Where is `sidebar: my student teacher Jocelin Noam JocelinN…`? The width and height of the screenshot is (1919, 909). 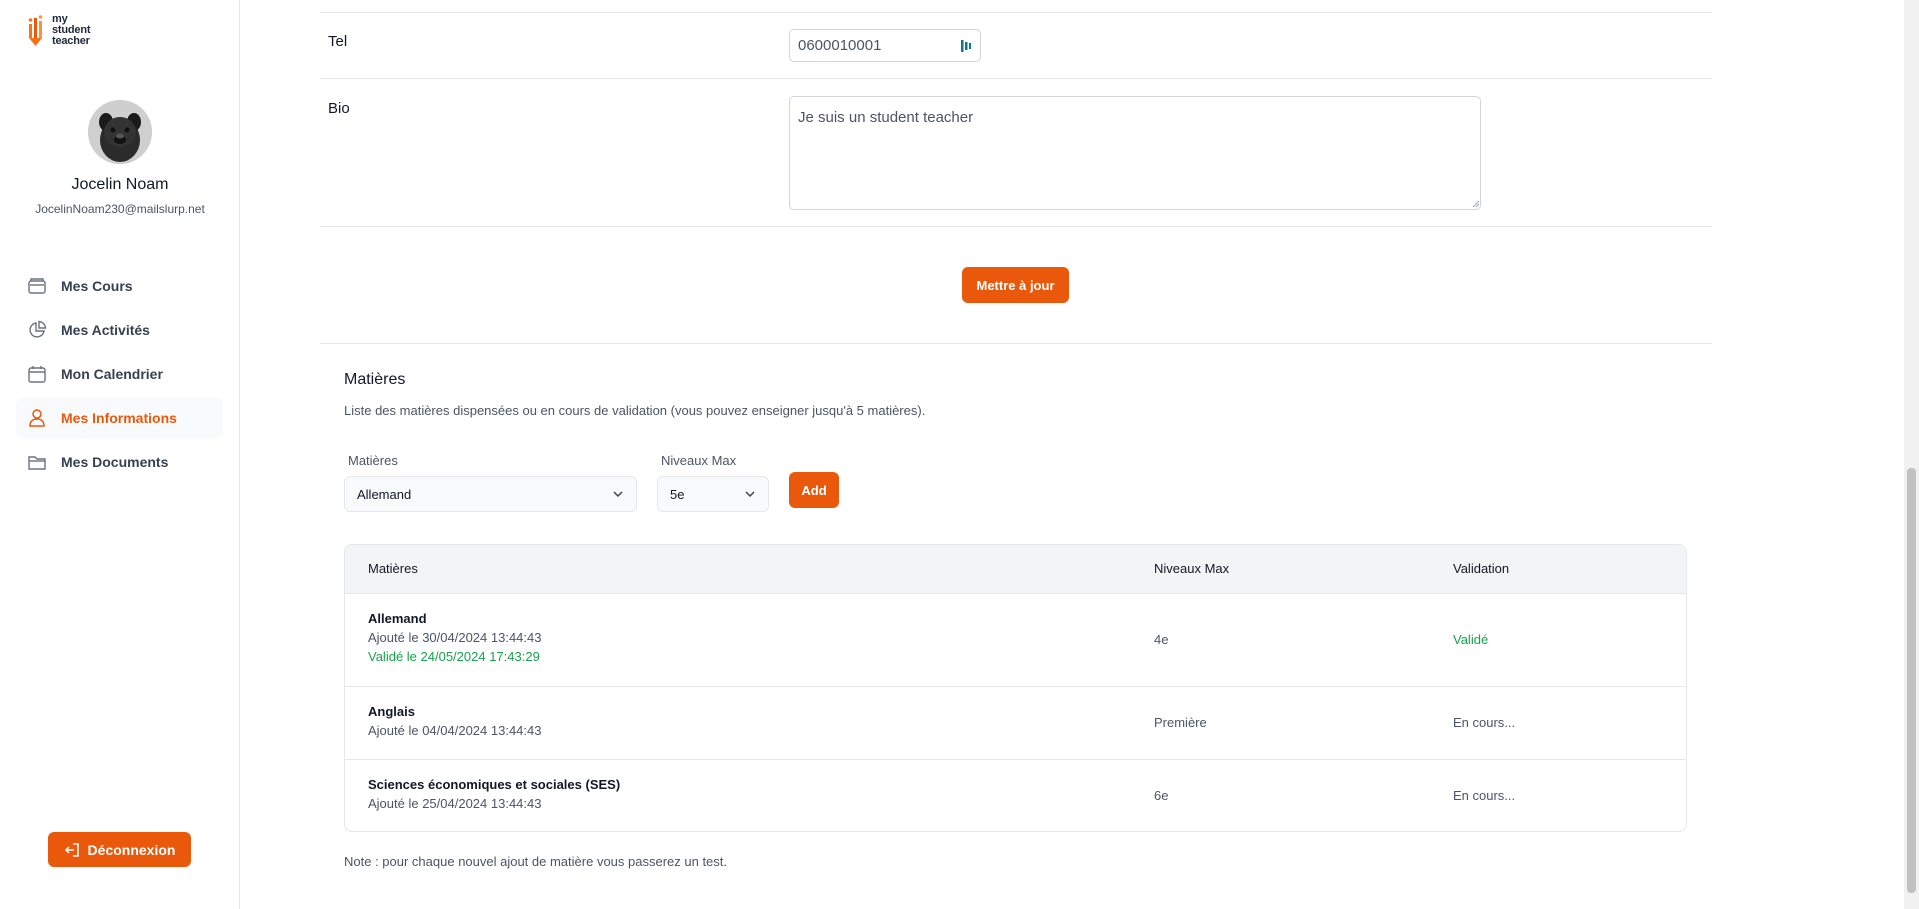 sidebar: my student teacher Jocelin Noam JocelinN… is located at coordinates (120, 454).